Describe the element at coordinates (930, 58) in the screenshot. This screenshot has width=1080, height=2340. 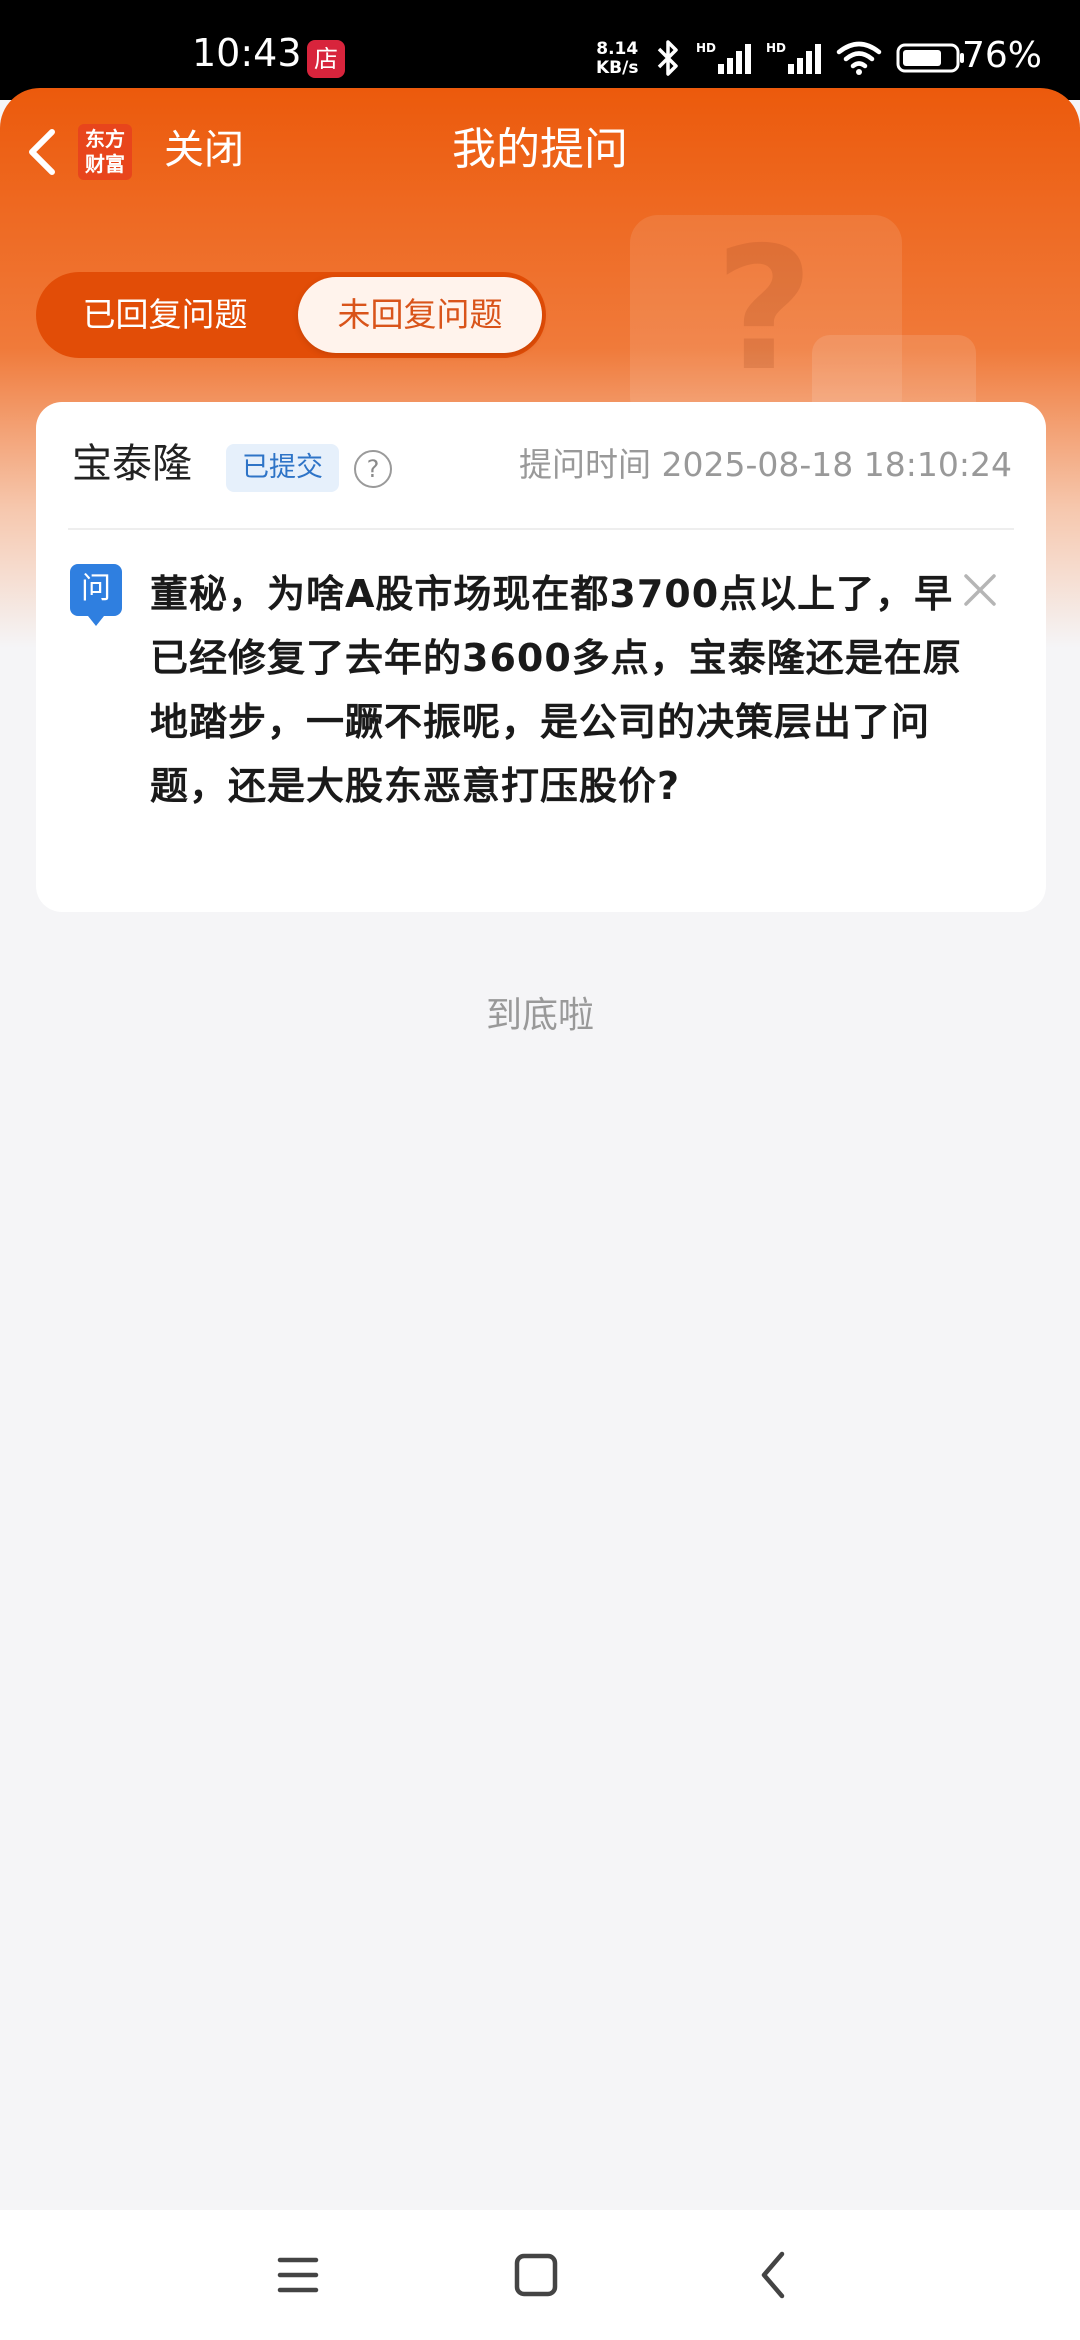
I see `battery-icon` at that location.